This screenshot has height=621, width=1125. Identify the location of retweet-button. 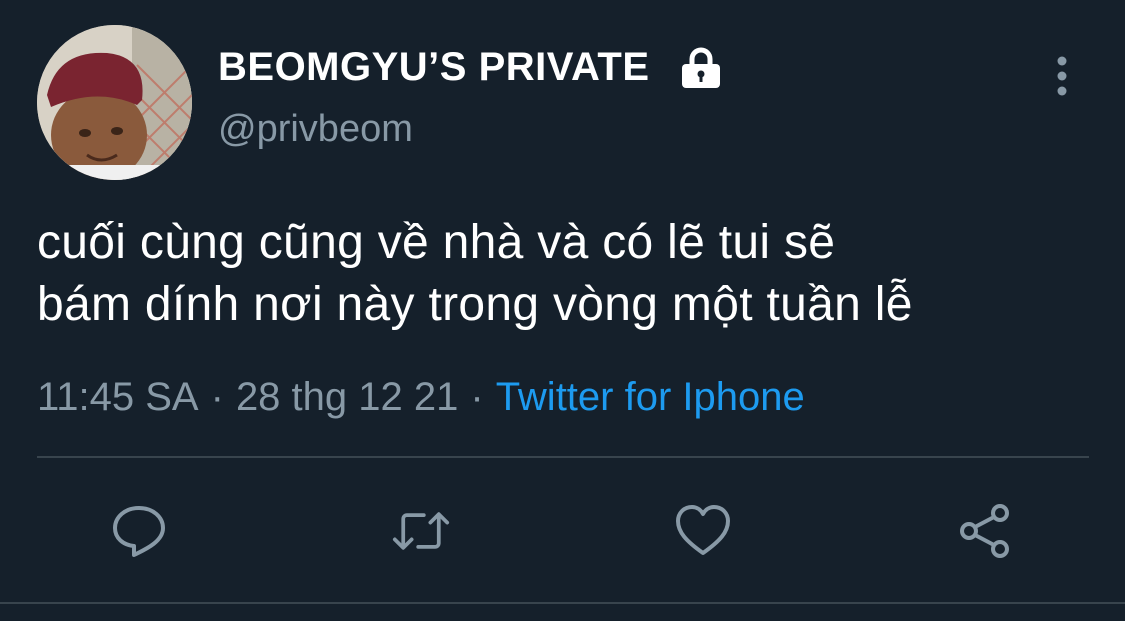
(421, 531).